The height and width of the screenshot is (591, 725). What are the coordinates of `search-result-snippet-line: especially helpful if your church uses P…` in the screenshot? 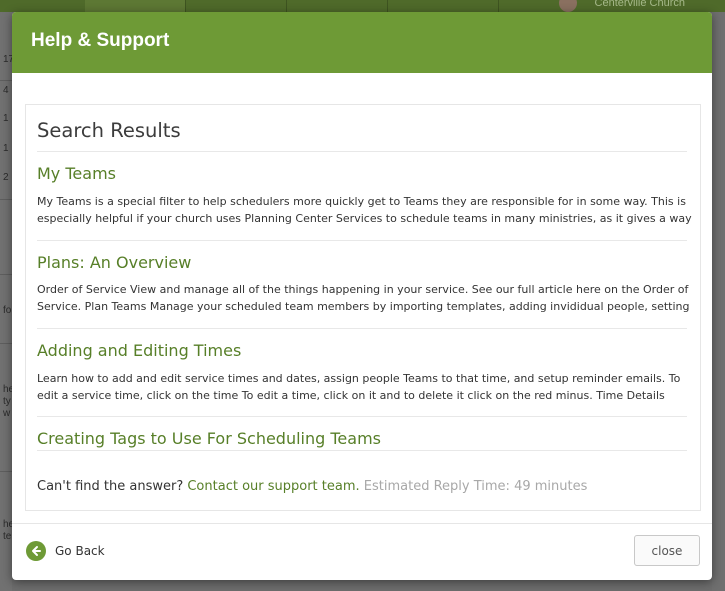 It's located at (364, 218).